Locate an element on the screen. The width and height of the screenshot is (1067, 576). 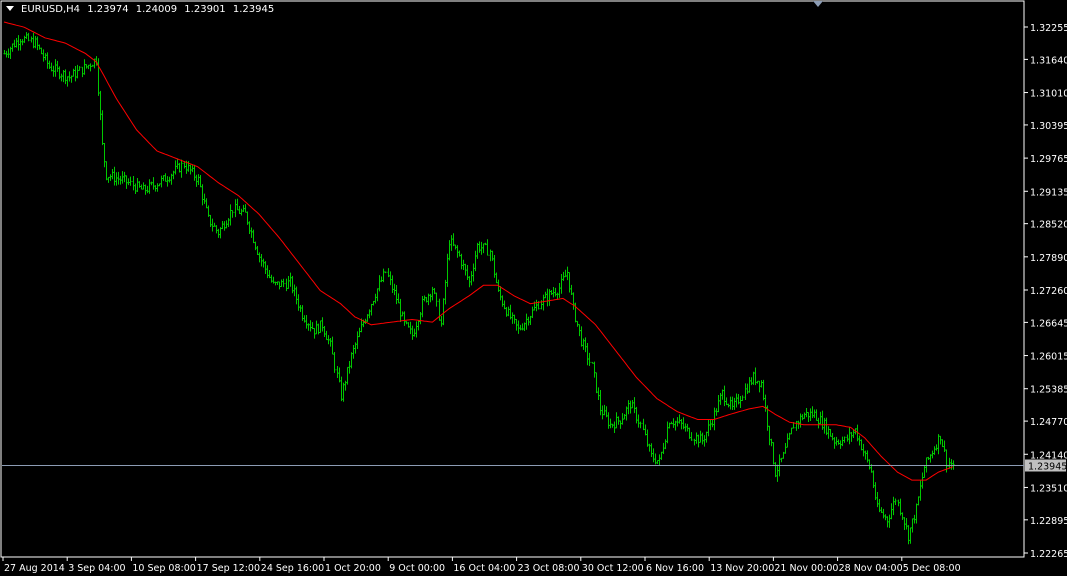
price-tick-label: 1.28520 is located at coordinates (1048, 225).